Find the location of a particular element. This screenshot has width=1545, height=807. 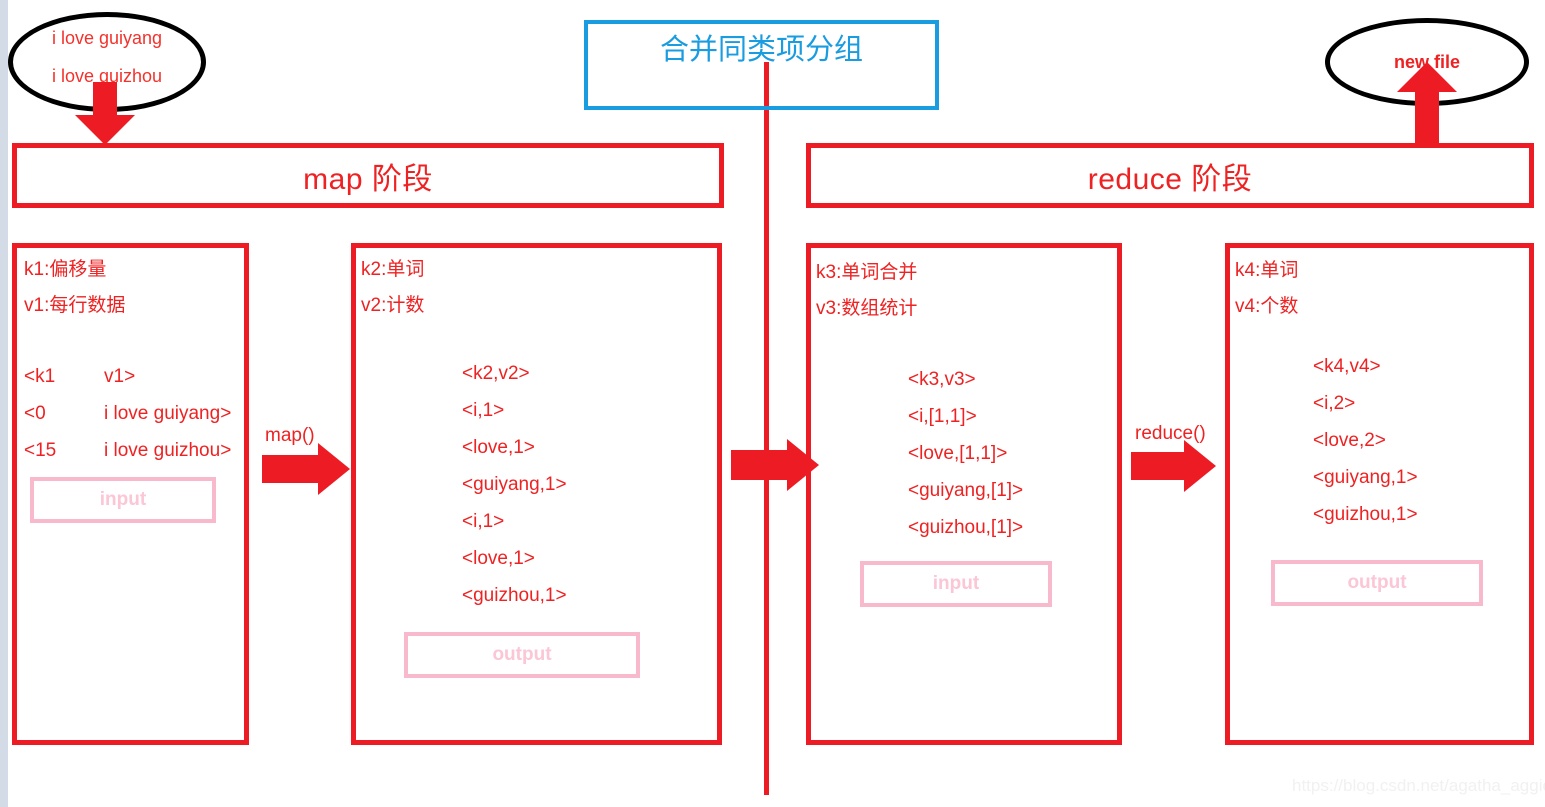

arrow-reduce-to-newfile-shaft is located at coordinates (1427, 119).